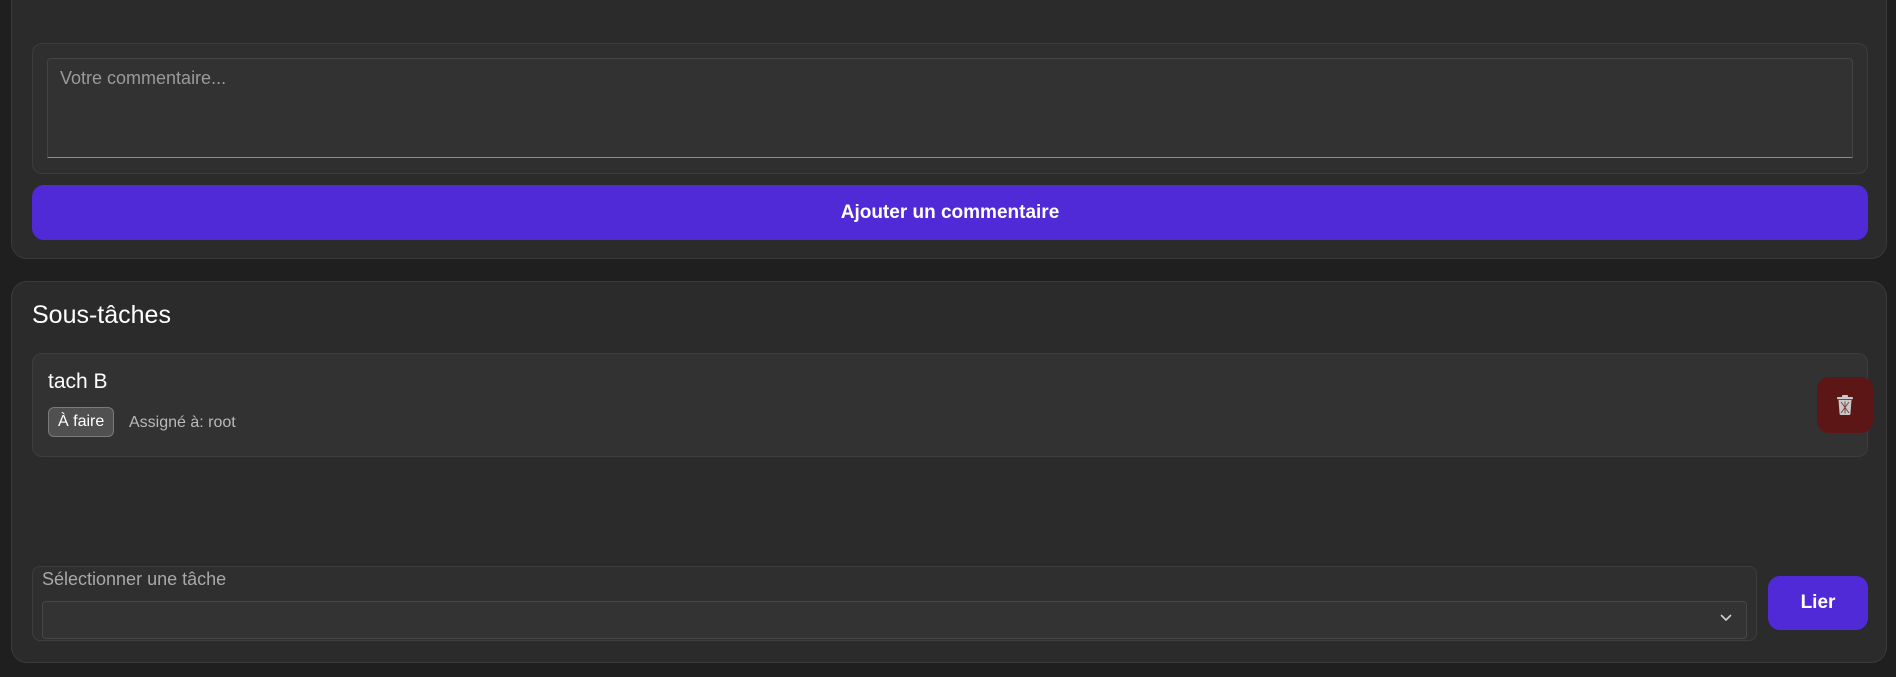 The height and width of the screenshot is (677, 1896). I want to click on subtask-item: tach B À faire Assigné à: root, so click(952, 405).